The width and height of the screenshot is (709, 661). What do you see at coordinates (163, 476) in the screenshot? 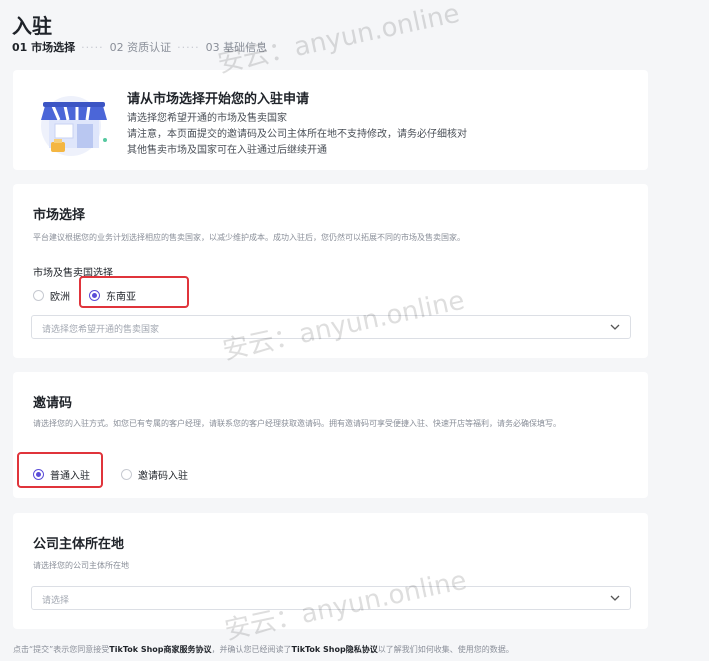
I see `radio-label: 邀请码入驻` at bounding box center [163, 476].